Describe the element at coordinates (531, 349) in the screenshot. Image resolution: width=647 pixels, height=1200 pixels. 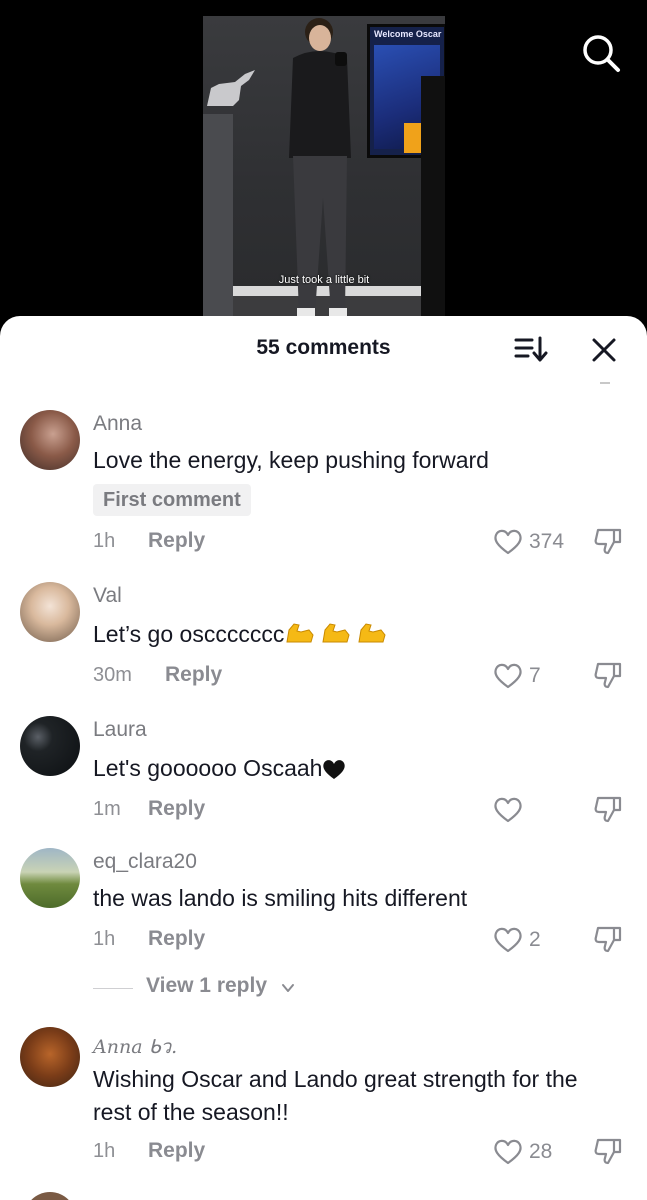
I see `sort-icon` at that location.